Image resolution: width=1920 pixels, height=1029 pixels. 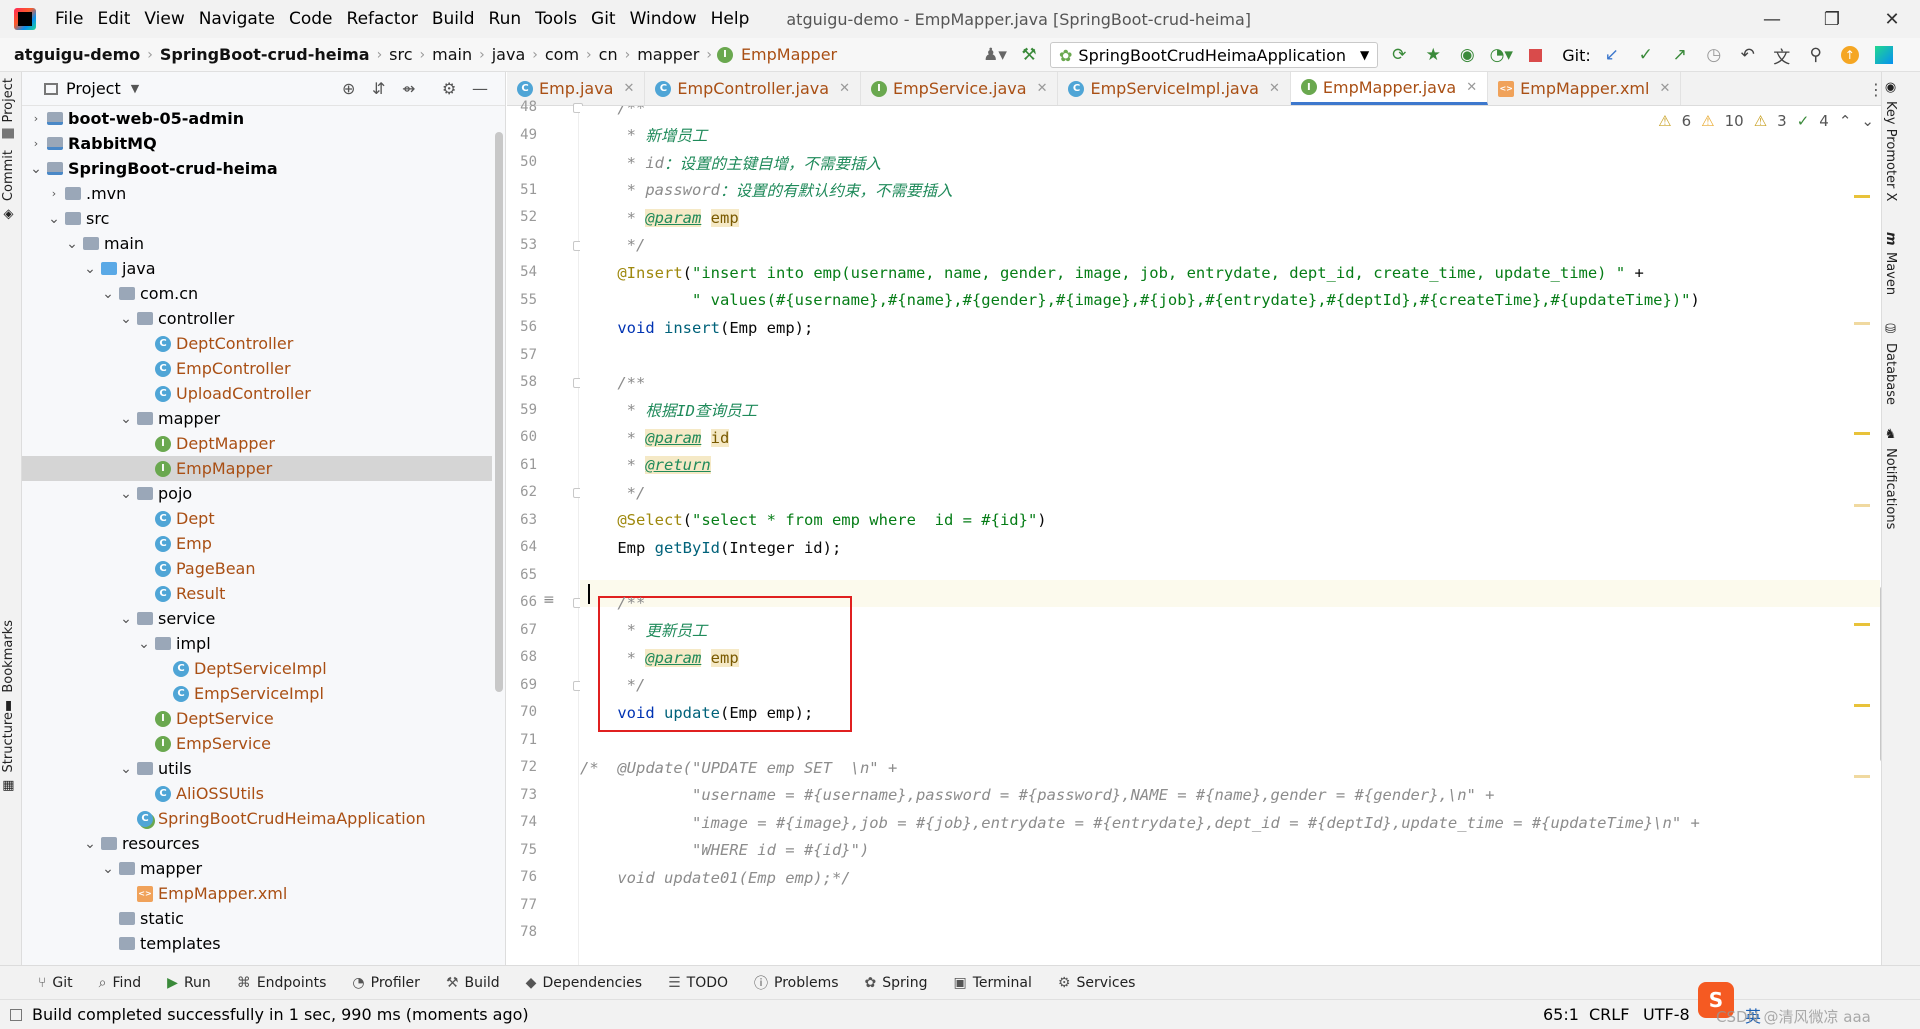 What do you see at coordinates (257, 593) in the screenshot?
I see `tree-item: C Result` at bounding box center [257, 593].